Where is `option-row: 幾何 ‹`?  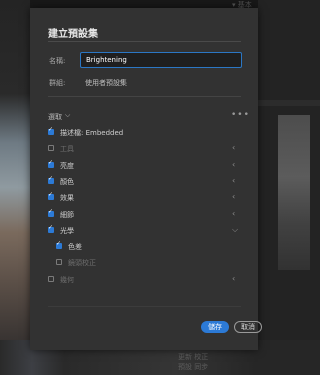
option-row: 幾何 ‹ is located at coordinates (148, 279).